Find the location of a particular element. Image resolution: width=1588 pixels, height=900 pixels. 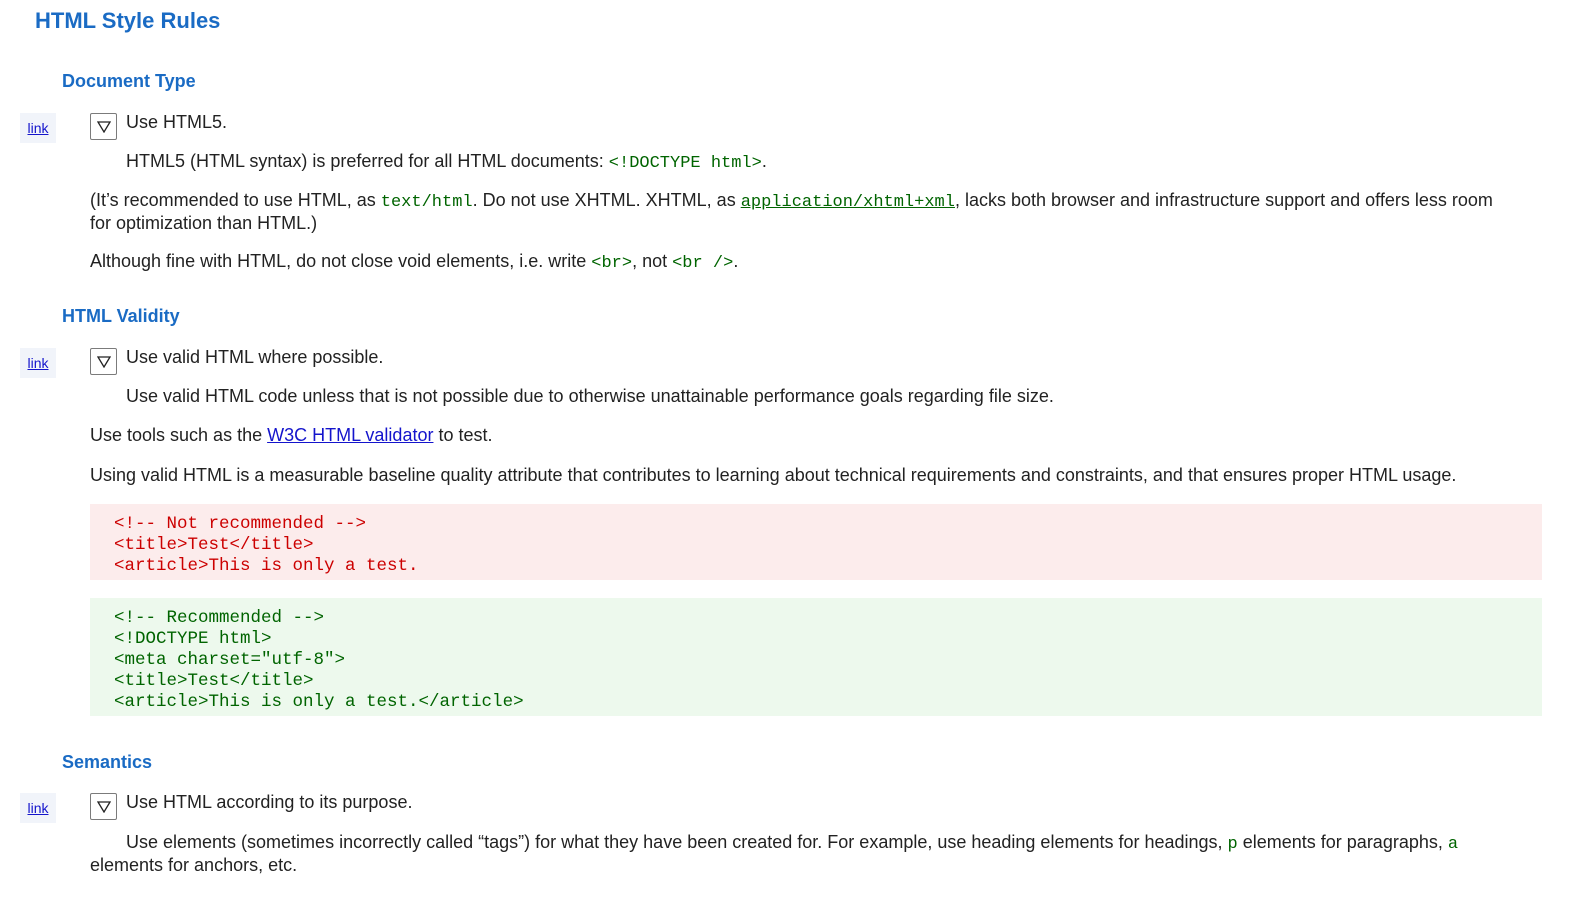

code-line: <article>This is only a test.</article> is located at coordinates (319, 702).